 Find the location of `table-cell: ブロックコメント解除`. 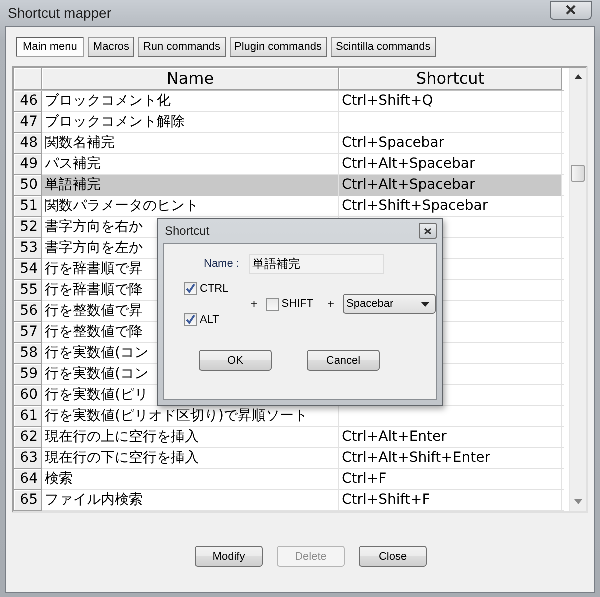

table-cell: ブロックコメント解除 is located at coordinates (190, 122).